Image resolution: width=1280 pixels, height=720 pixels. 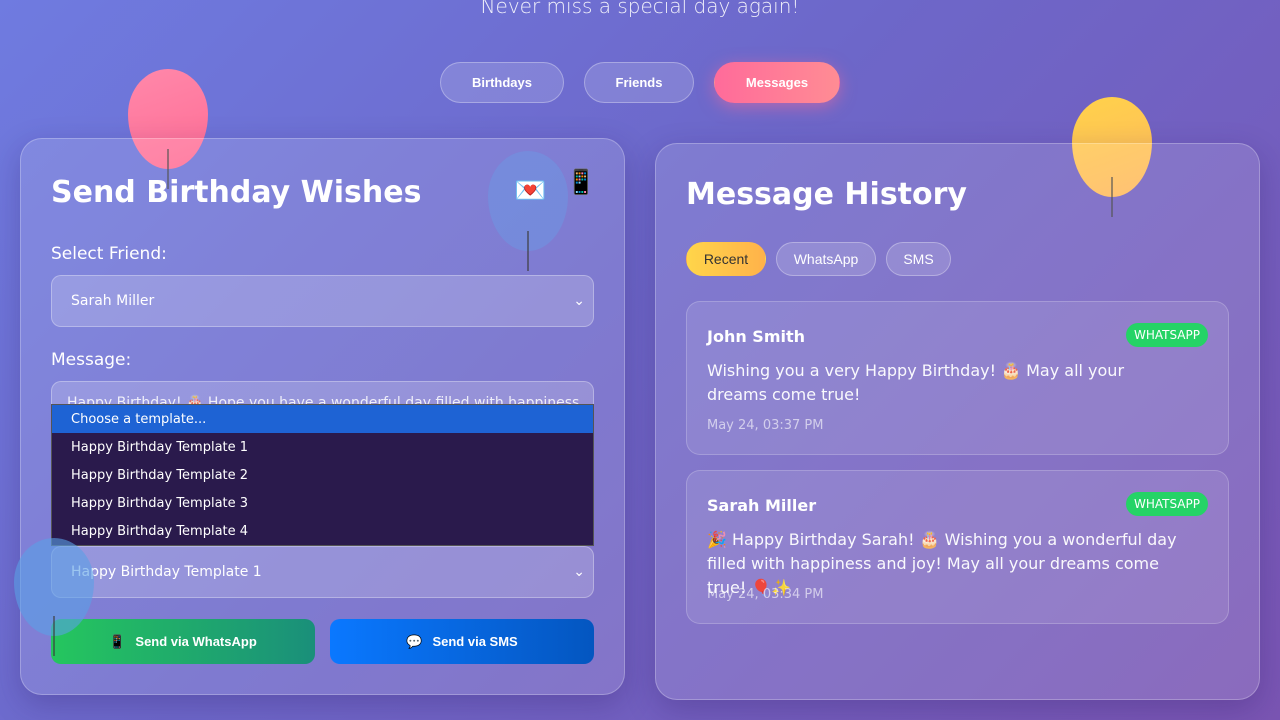 I want to click on template-select-value: Happy Birthday Template 1, so click(x=166, y=572).